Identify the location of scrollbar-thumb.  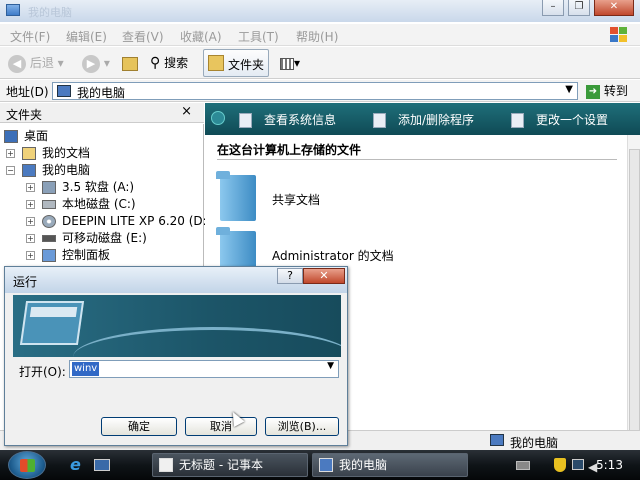
(634, 299).